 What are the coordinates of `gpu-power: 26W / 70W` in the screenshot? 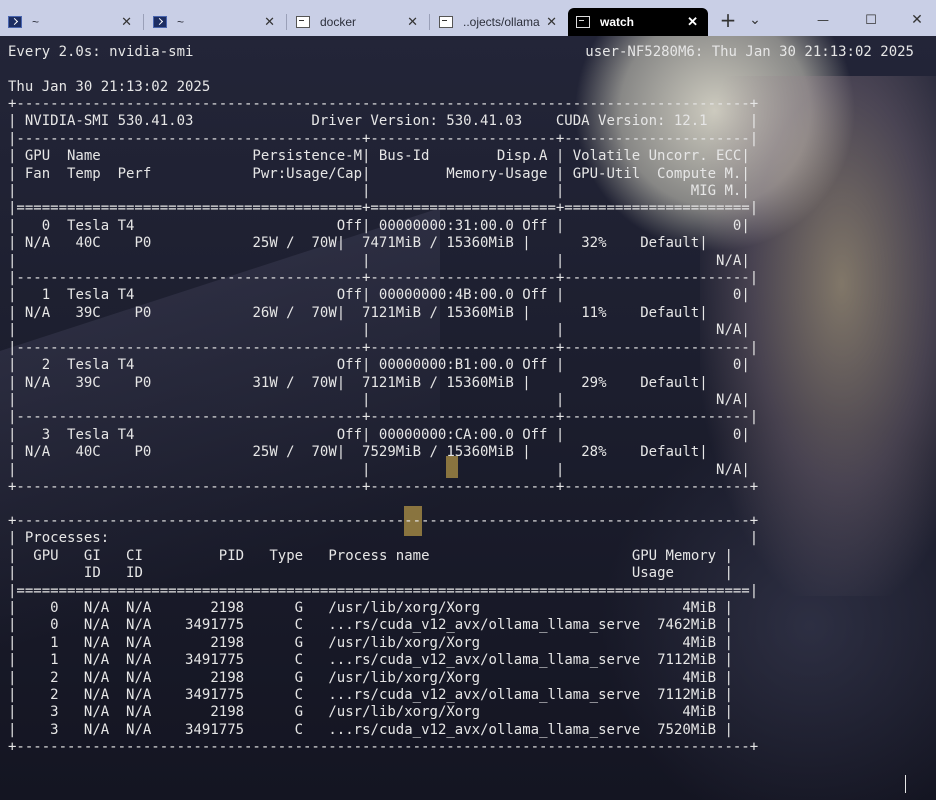 It's located at (244, 312).